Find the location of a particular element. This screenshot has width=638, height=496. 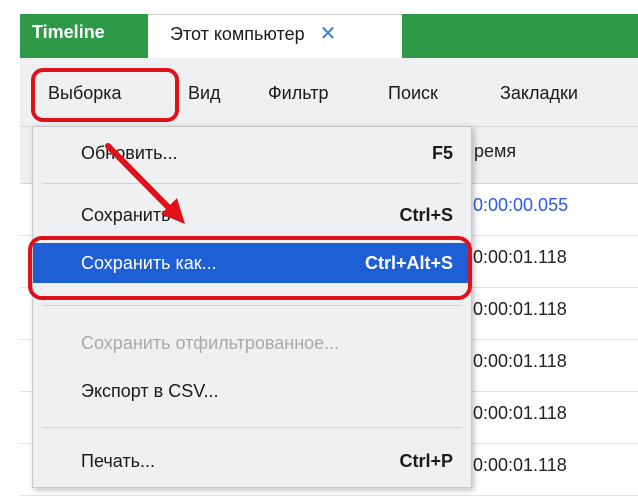

menu-item-print: Печать... Ctrl+P is located at coordinates (252, 461).